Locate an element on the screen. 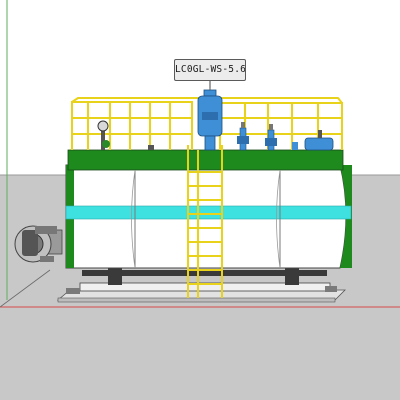 Image resolution: width=400 pixels, height=400 pixels. model-label: LC0GL-WS-5.6 is located at coordinates (210, 70).